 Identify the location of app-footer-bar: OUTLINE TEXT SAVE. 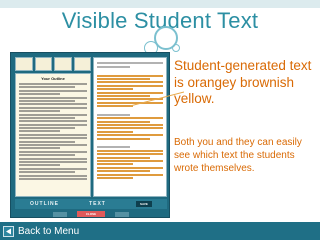
(91, 204).